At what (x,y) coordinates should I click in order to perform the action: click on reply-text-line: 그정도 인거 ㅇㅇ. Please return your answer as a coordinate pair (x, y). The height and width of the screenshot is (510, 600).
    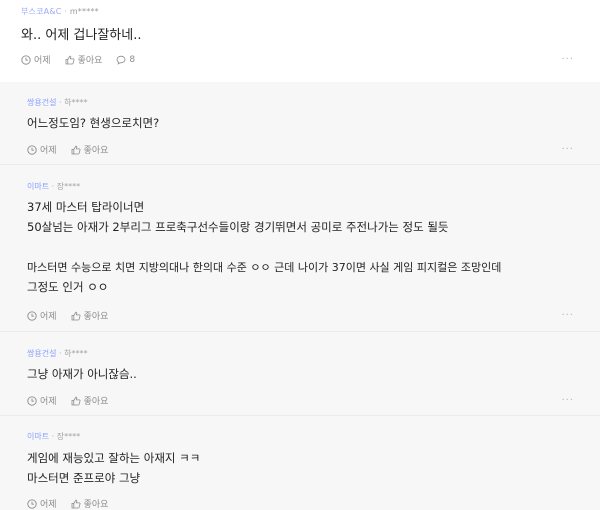
    Looking at the image, I should click on (68, 287).